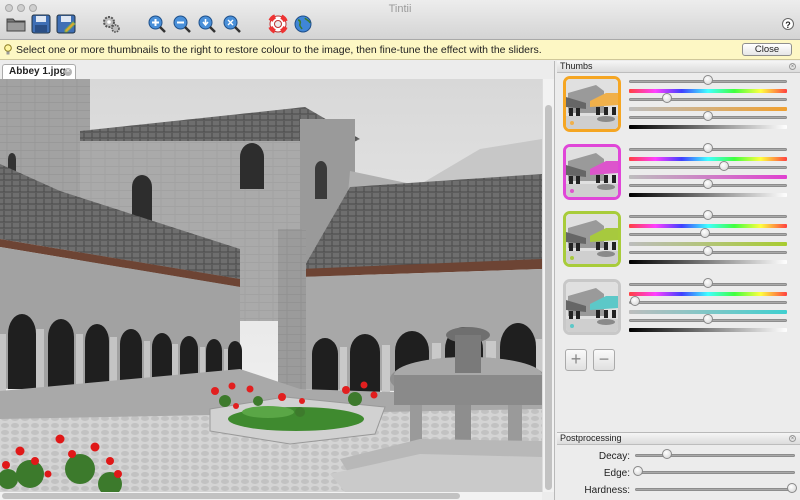 Image resolution: width=800 pixels, height=500 pixels. Describe the element at coordinates (303, 24) in the screenshot. I see `web-button` at that location.